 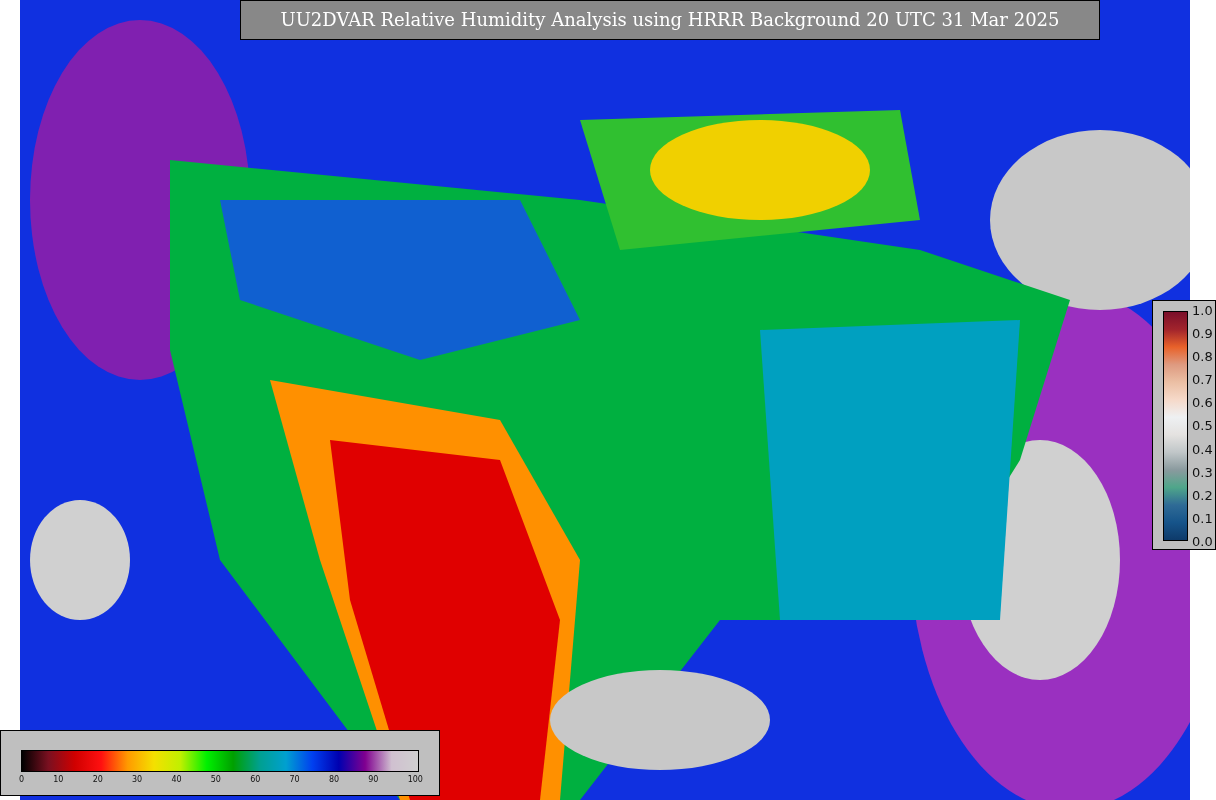 What do you see at coordinates (22, 779) in the screenshot?
I see `tick-label: 0` at bounding box center [22, 779].